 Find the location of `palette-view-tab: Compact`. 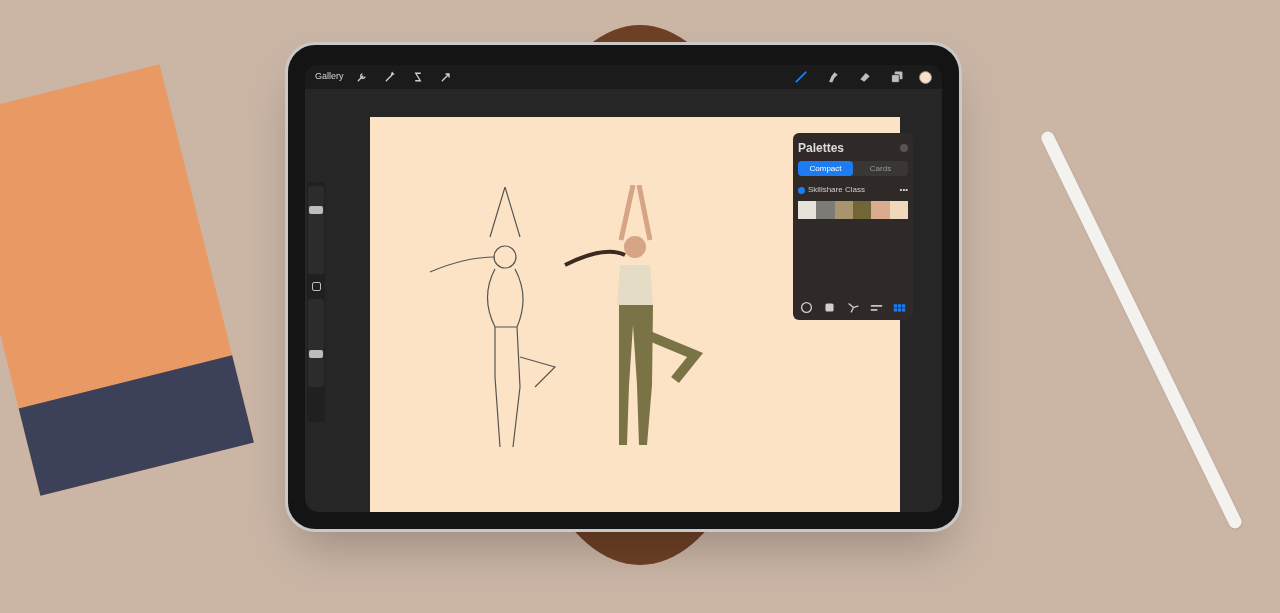

palette-view-tab: Compact is located at coordinates (825, 168).